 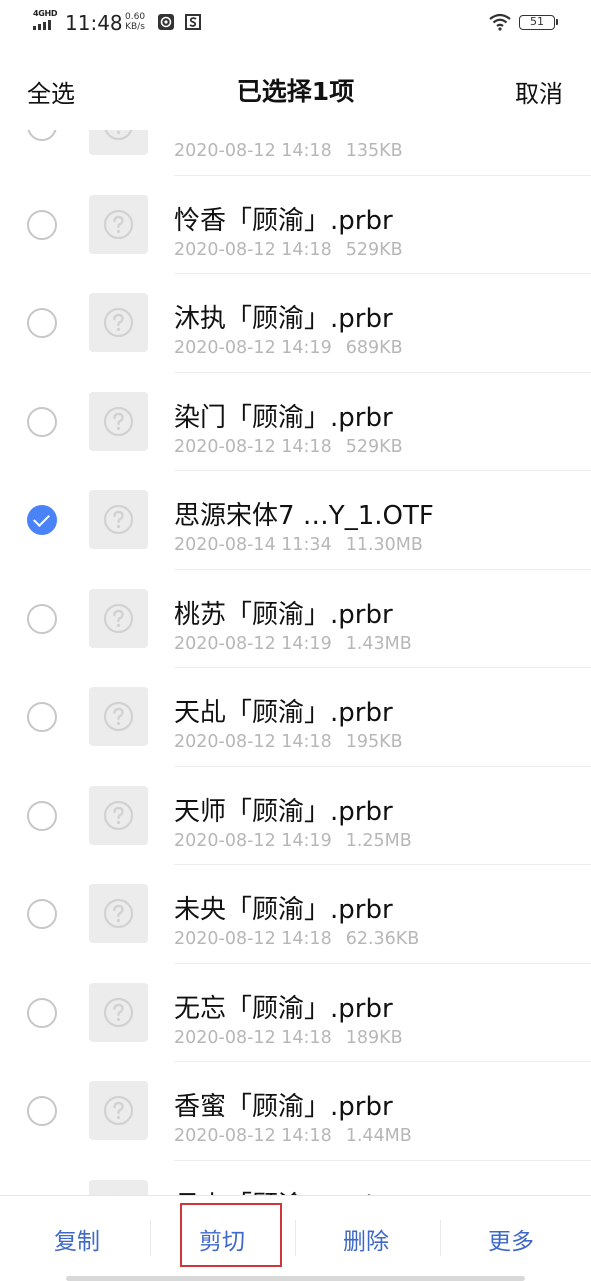 What do you see at coordinates (295, 1278) in the screenshot?
I see `home-indicator` at bounding box center [295, 1278].